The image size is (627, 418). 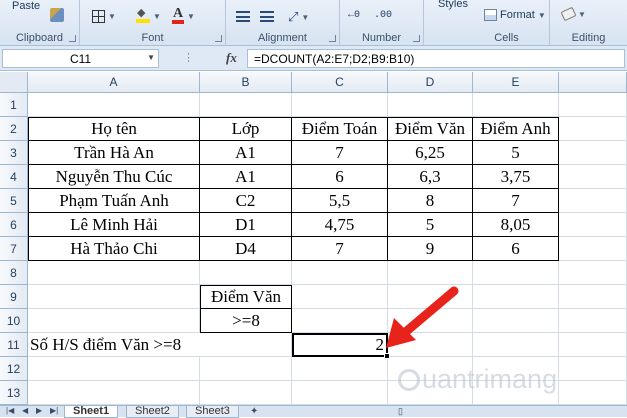 I want to click on insert-function-button: fx, so click(x=231, y=58).